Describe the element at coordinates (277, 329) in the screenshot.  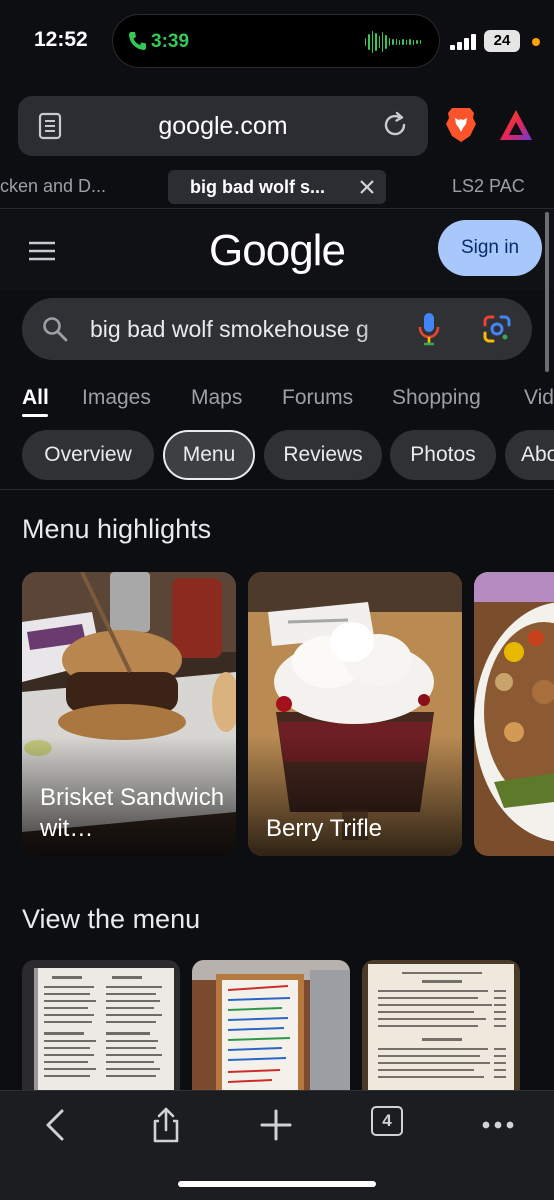
I see `search-input: big bad wolf smokehouse g` at that location.